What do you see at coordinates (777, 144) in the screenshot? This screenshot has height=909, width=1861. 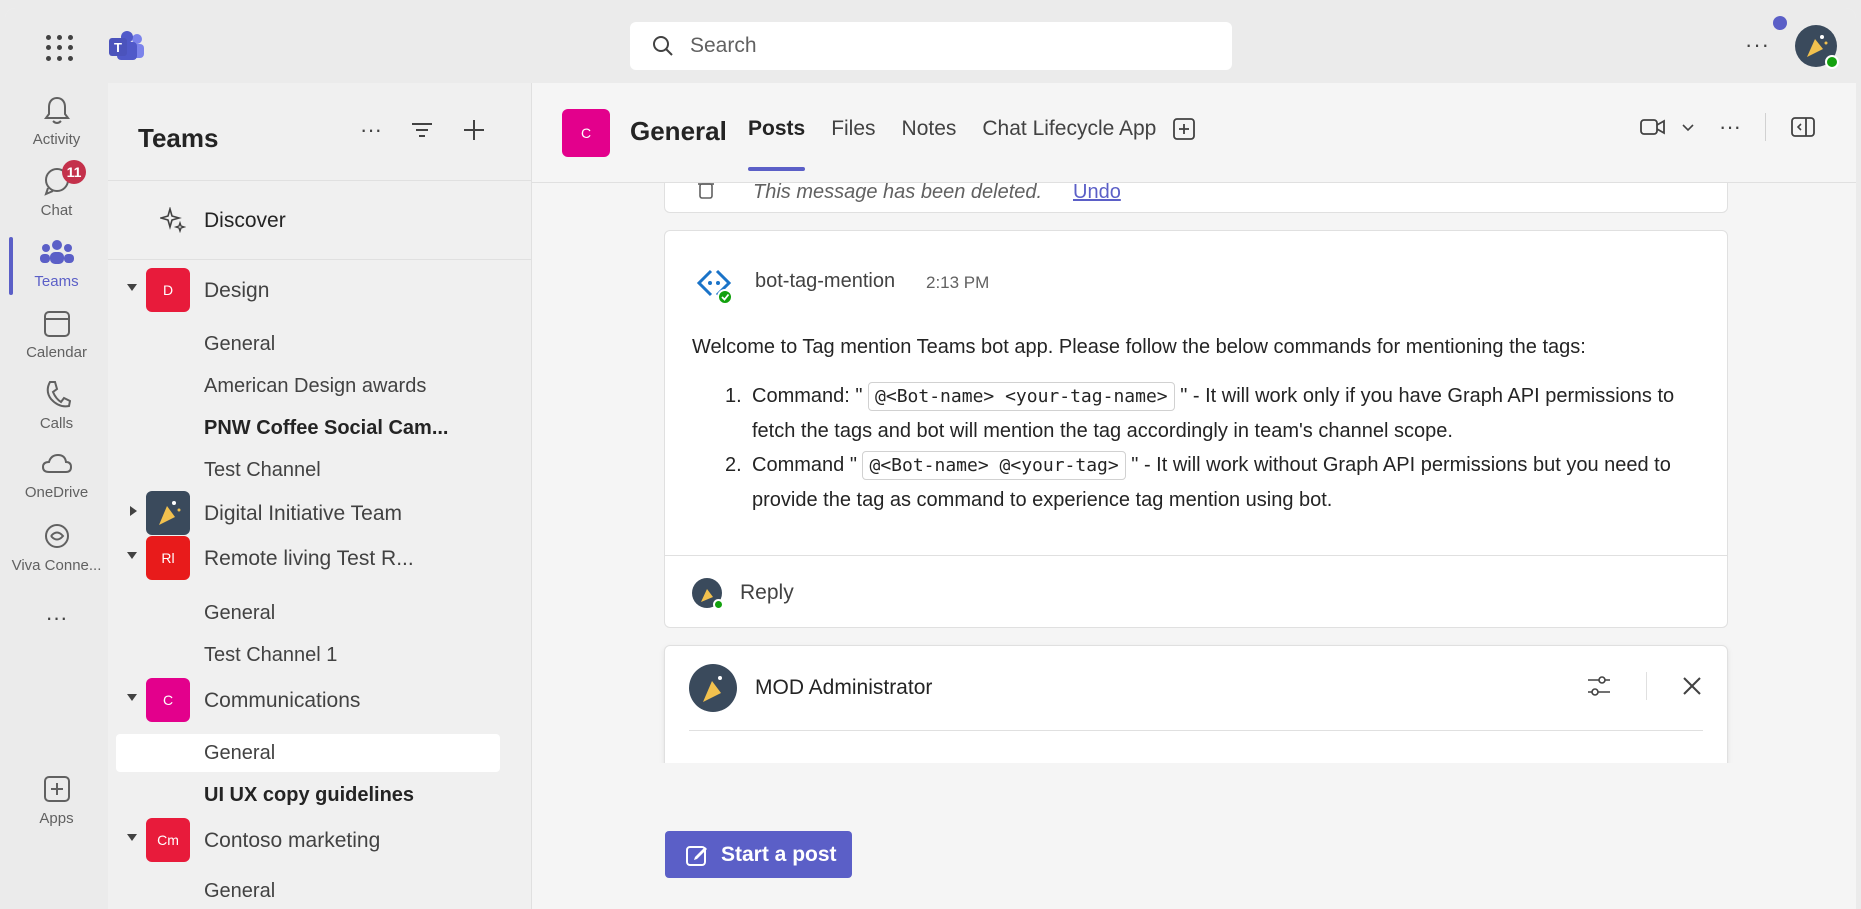 I see `tab-posts: Posts` at bounding box center [777, 144].